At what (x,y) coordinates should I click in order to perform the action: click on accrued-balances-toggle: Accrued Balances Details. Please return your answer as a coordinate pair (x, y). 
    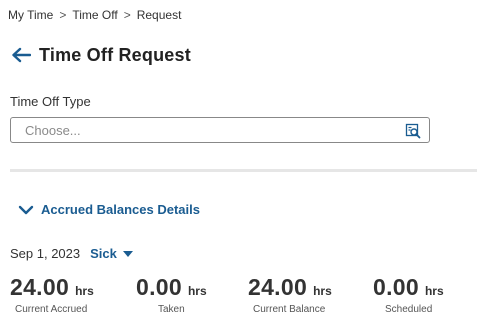
    Looking at the image, I should click on (109, 209).